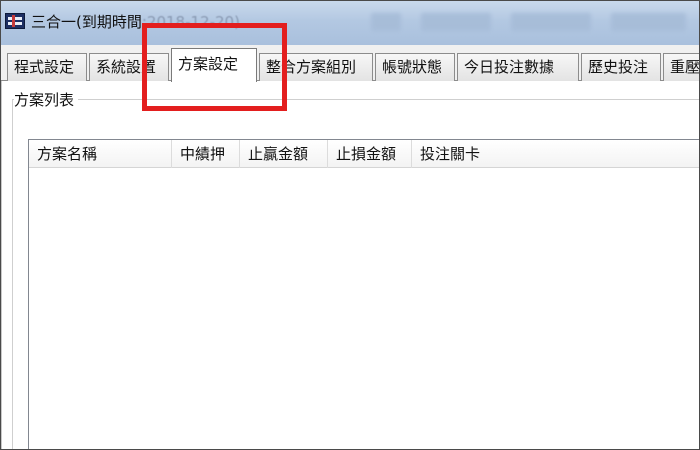 The height and width of the screenshot is (450, 700). Describe the element at coordinates (386, 22) in the screenshot. I see `redacted-icon` at that location.